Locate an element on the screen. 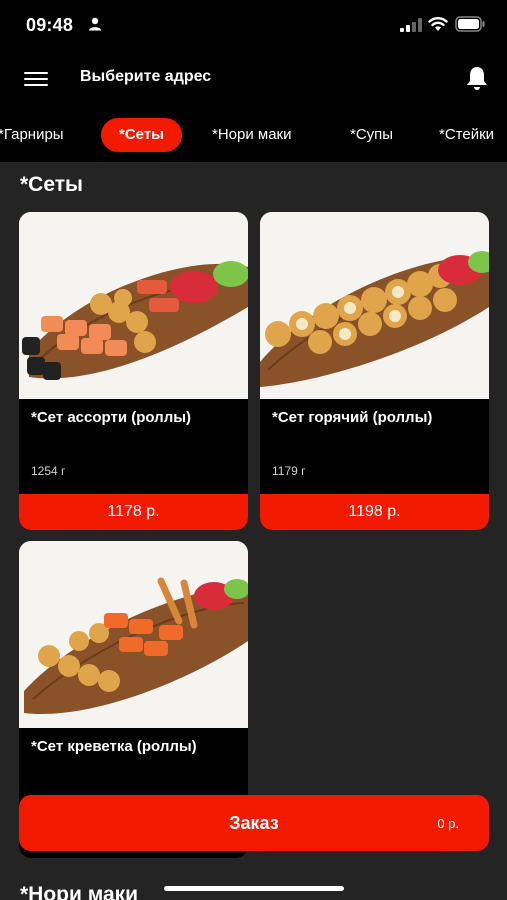 The width and height of the screenshot is (507, 900). battery-icon is located at coordinates (470, 24).